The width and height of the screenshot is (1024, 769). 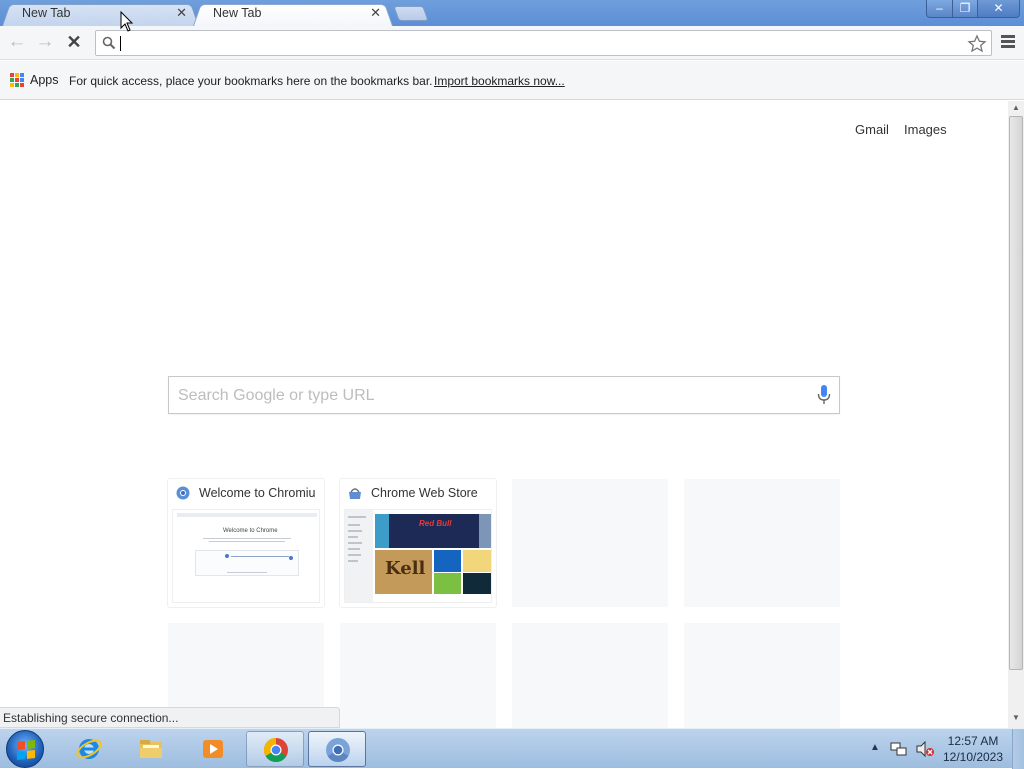 I want to click on network-icon, so click(x=899, y=749).